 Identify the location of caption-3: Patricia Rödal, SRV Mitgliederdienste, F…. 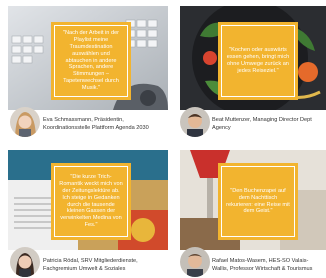
(90, 265).